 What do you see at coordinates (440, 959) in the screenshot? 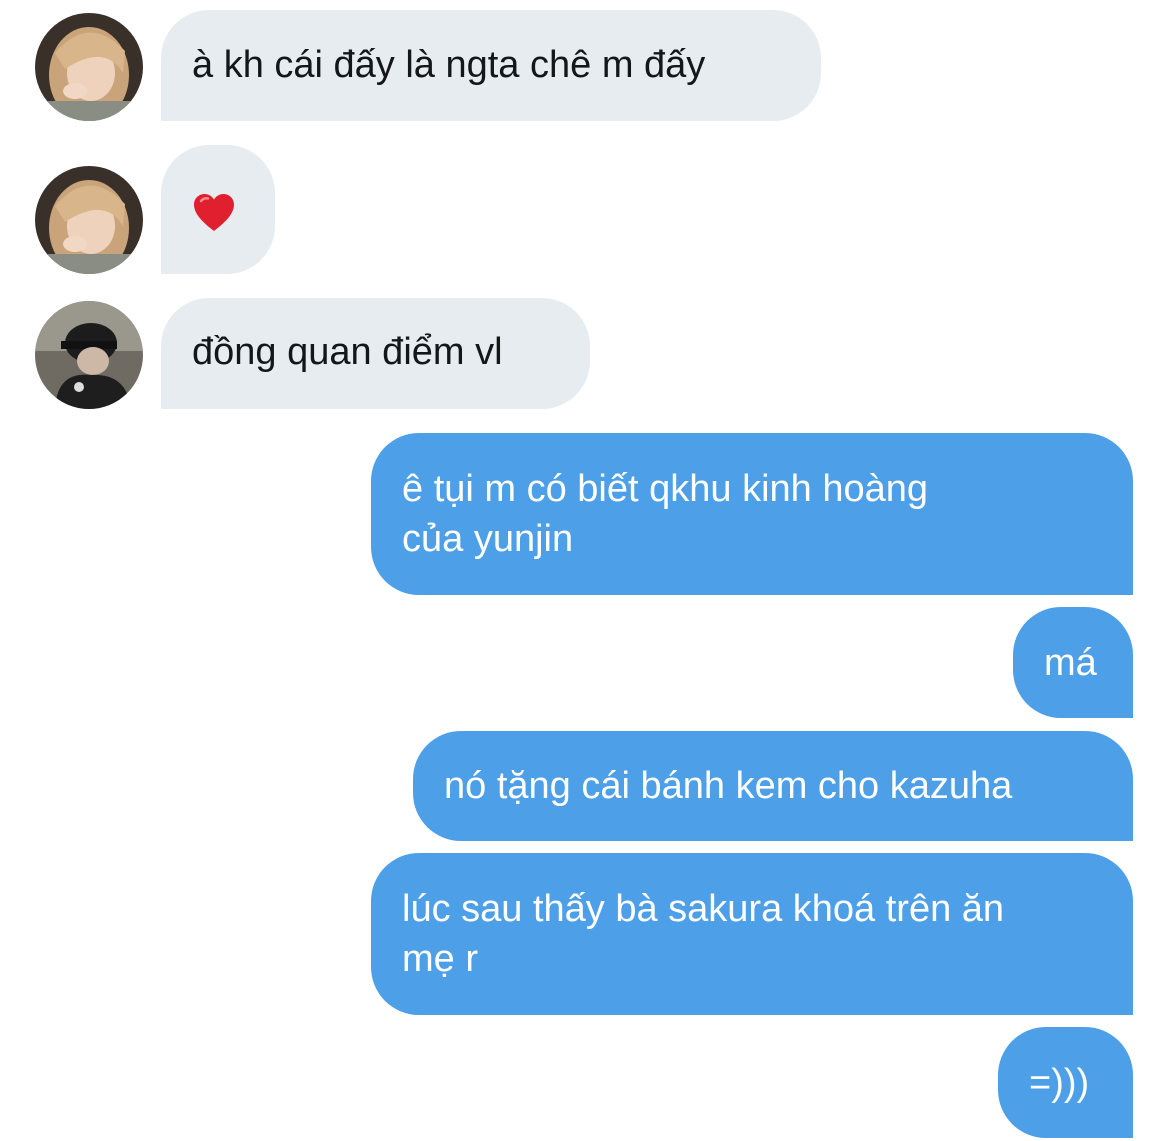
I see `message-text-line: mẹ r` at bounding box center [440, 959].